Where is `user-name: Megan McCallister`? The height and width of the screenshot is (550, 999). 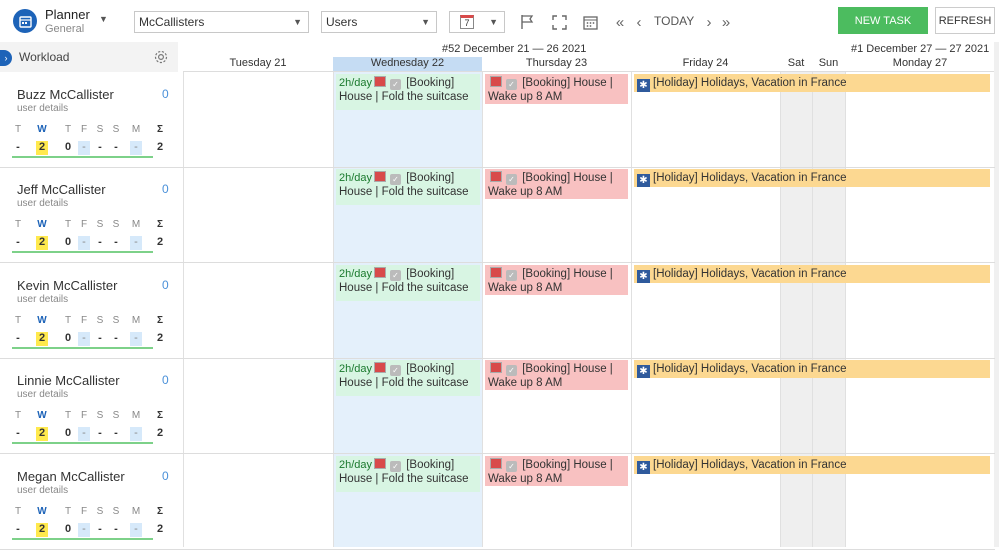 user-name: Megan McCallister is located at coordinates (71, 476).